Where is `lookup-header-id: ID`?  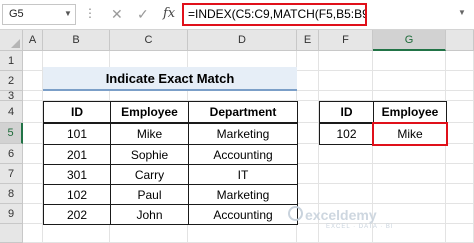
lookup-header-id: ID is located at coordinates (346, 112).